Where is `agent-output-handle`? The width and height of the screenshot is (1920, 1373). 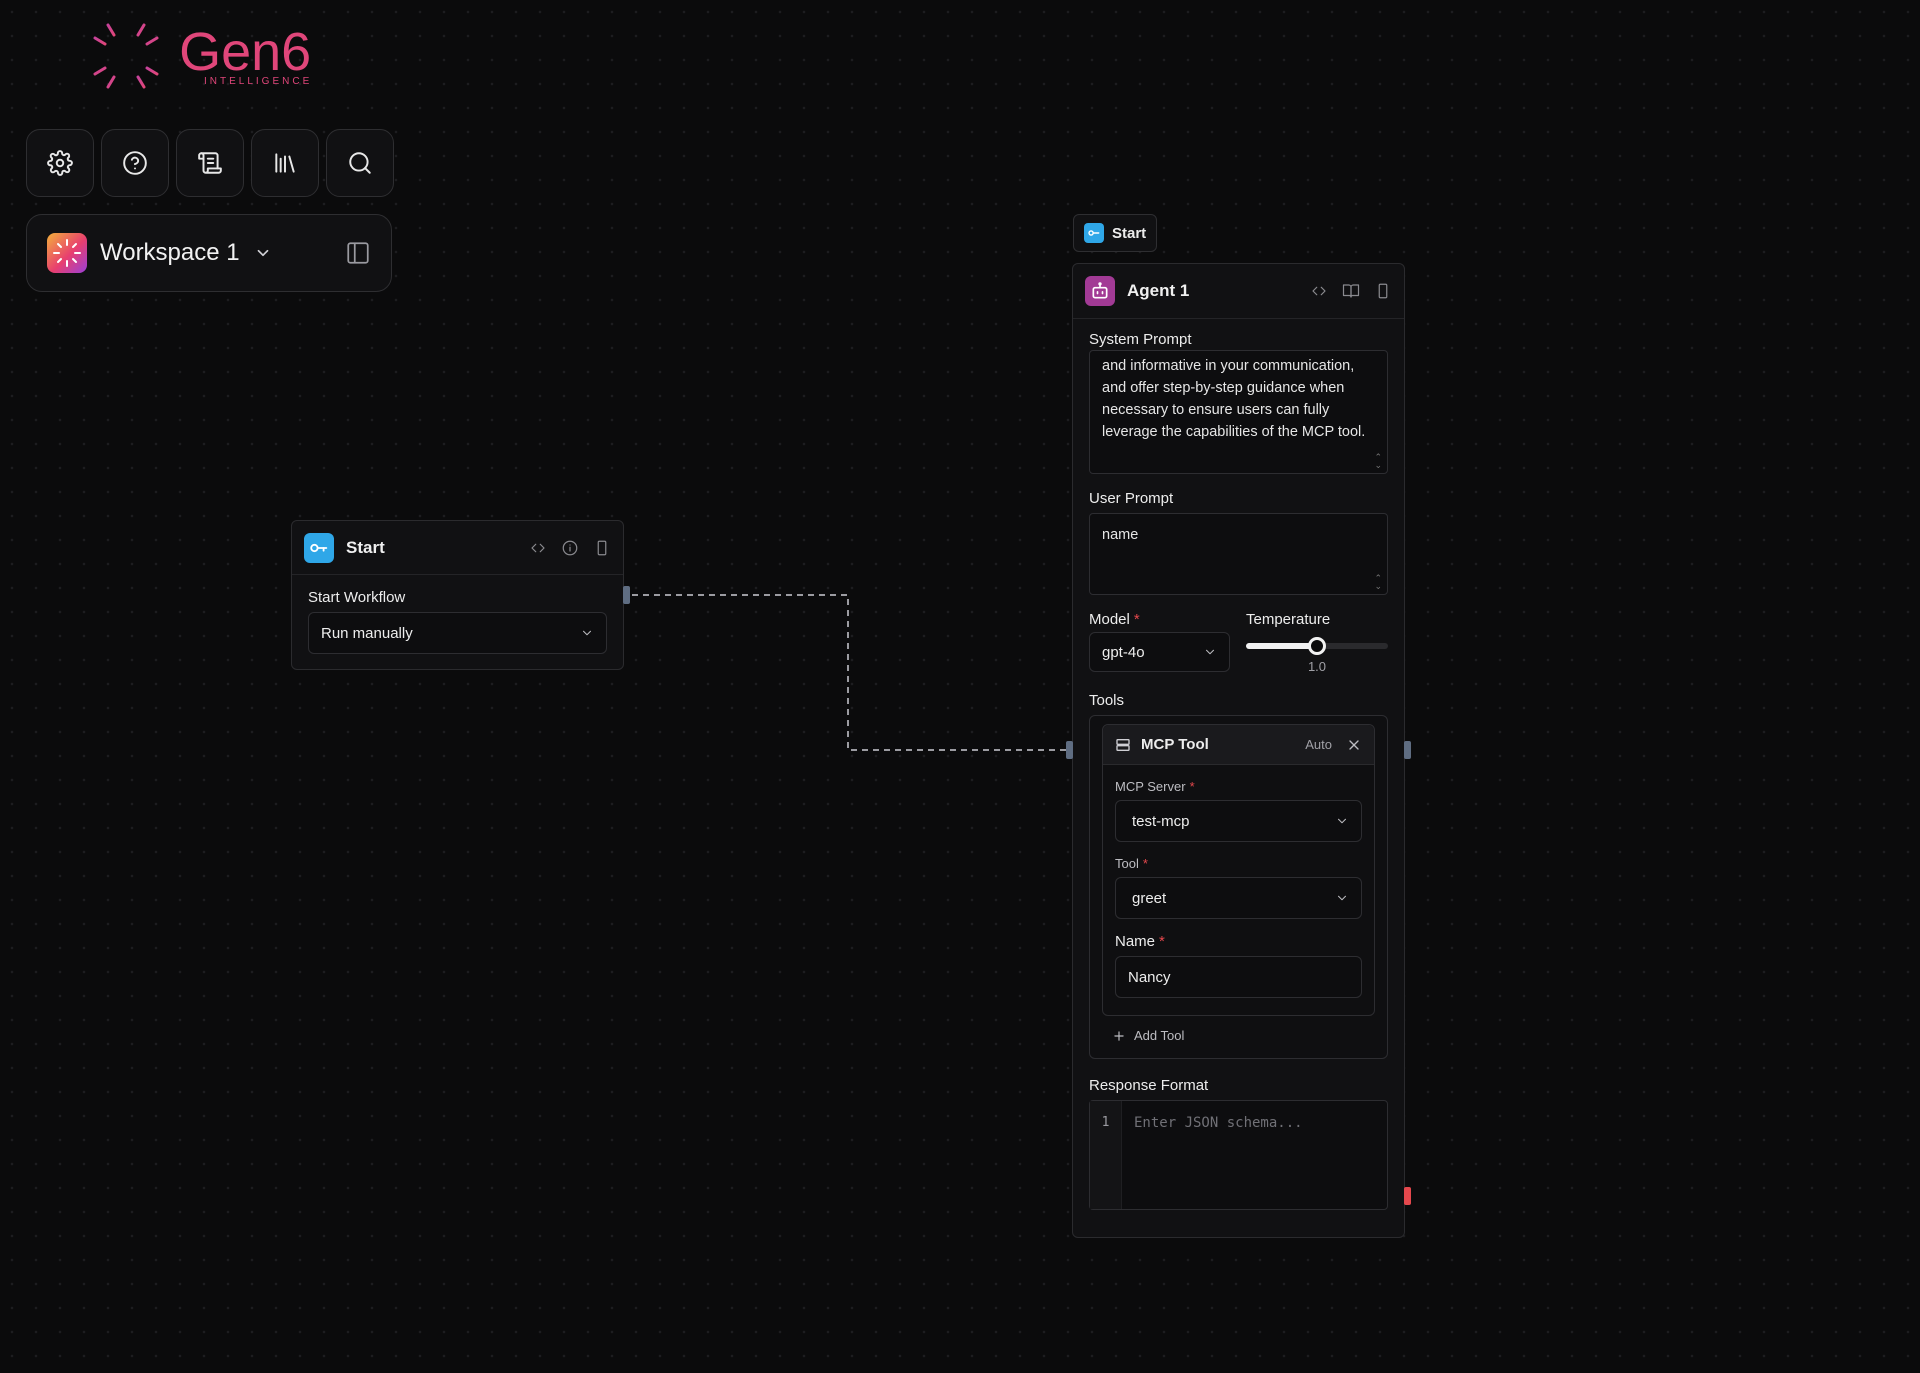 agent-output-handle is located at coordinates (1407, 750).